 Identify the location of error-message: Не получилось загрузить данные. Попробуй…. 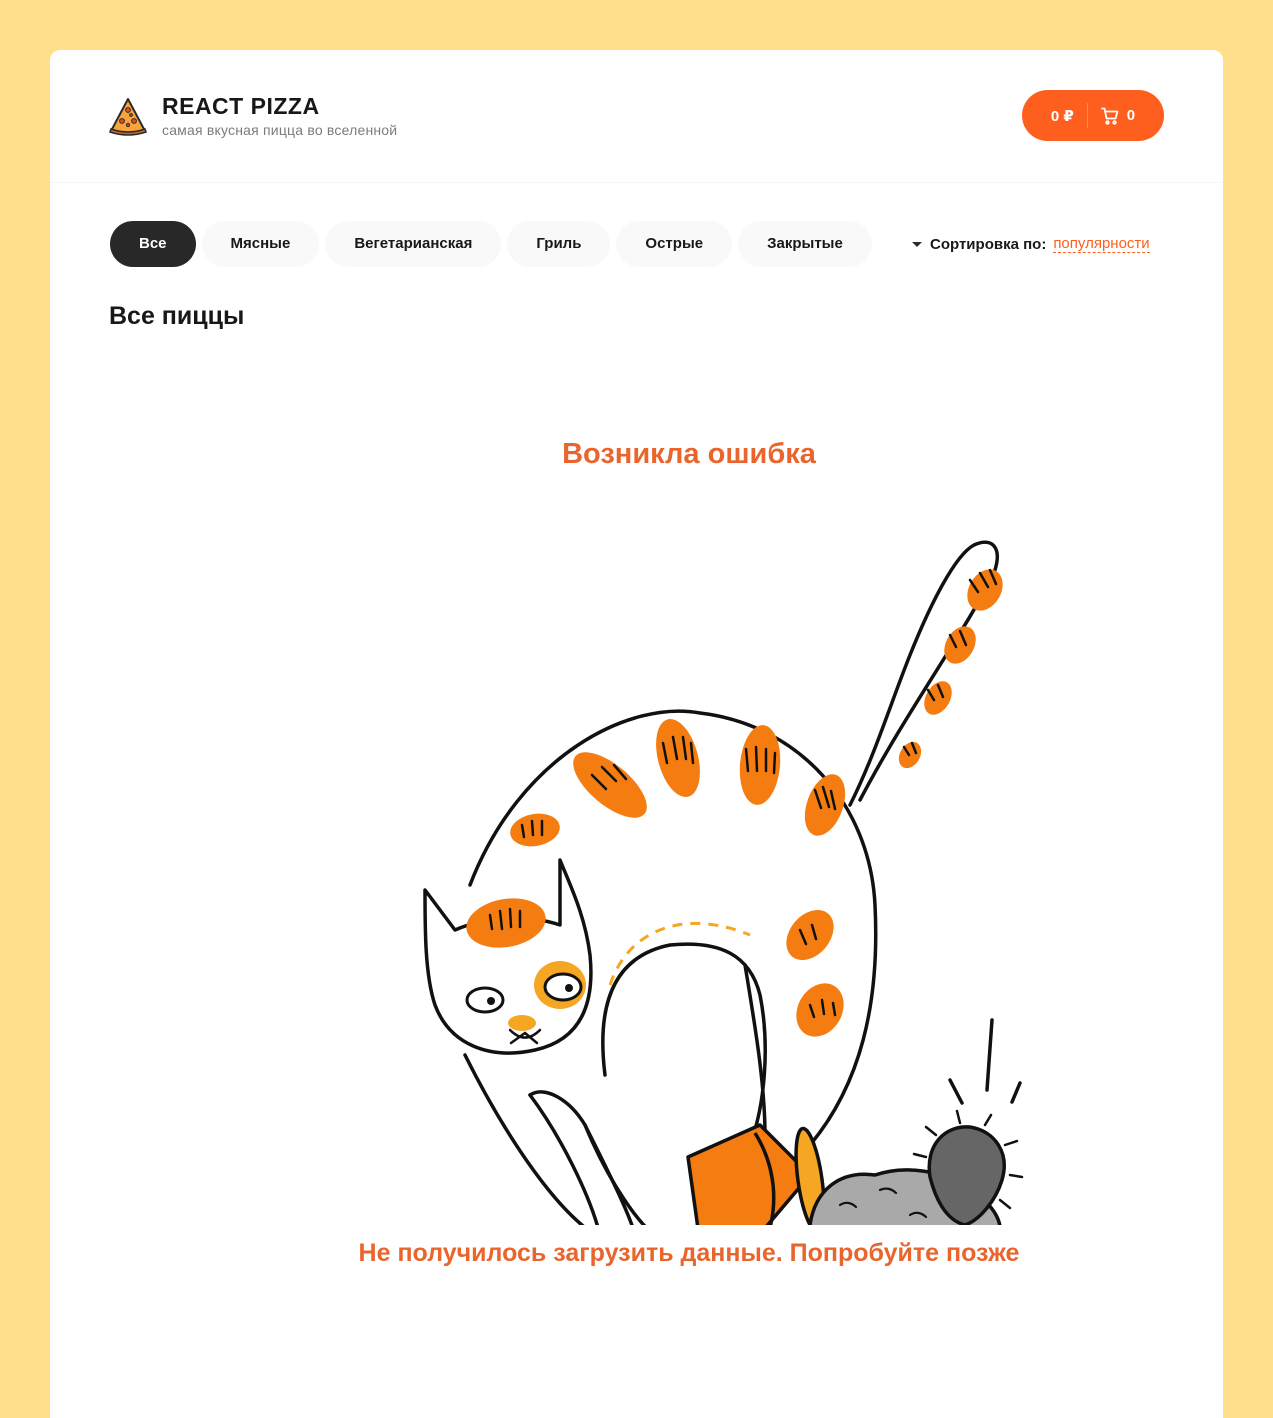
(689, 1253).